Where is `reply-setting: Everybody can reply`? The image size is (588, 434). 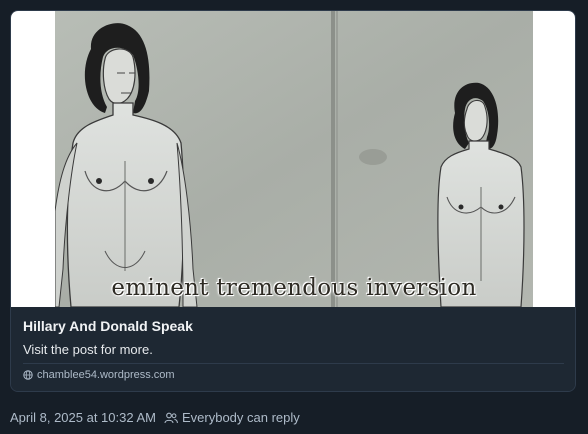
reply-setting: Everybody can reply is located at coordinates (232, 417).